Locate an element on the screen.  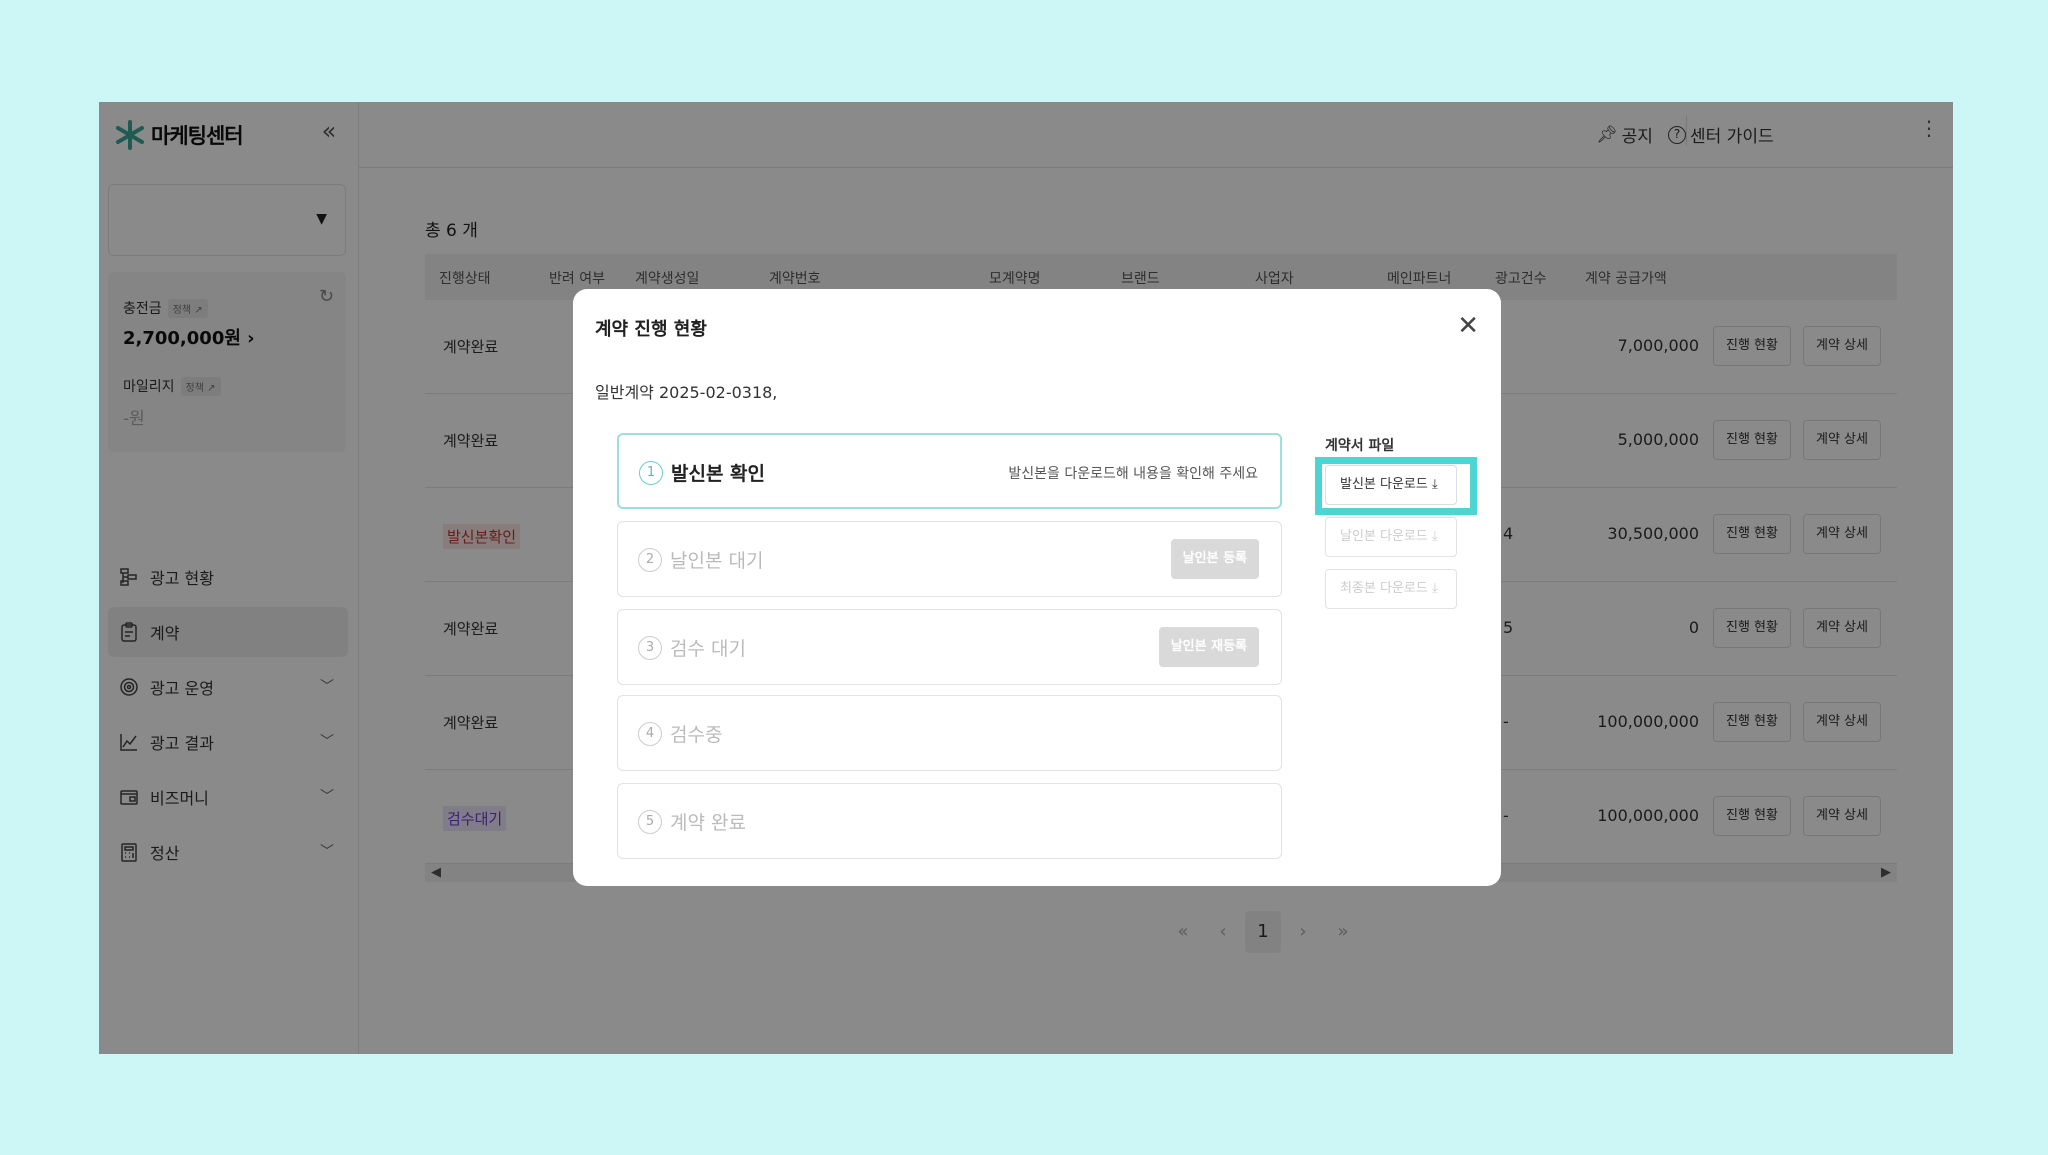
download-signed-button: 날인본 다운로드 ⤓ is located at coordinates (1391, 537).